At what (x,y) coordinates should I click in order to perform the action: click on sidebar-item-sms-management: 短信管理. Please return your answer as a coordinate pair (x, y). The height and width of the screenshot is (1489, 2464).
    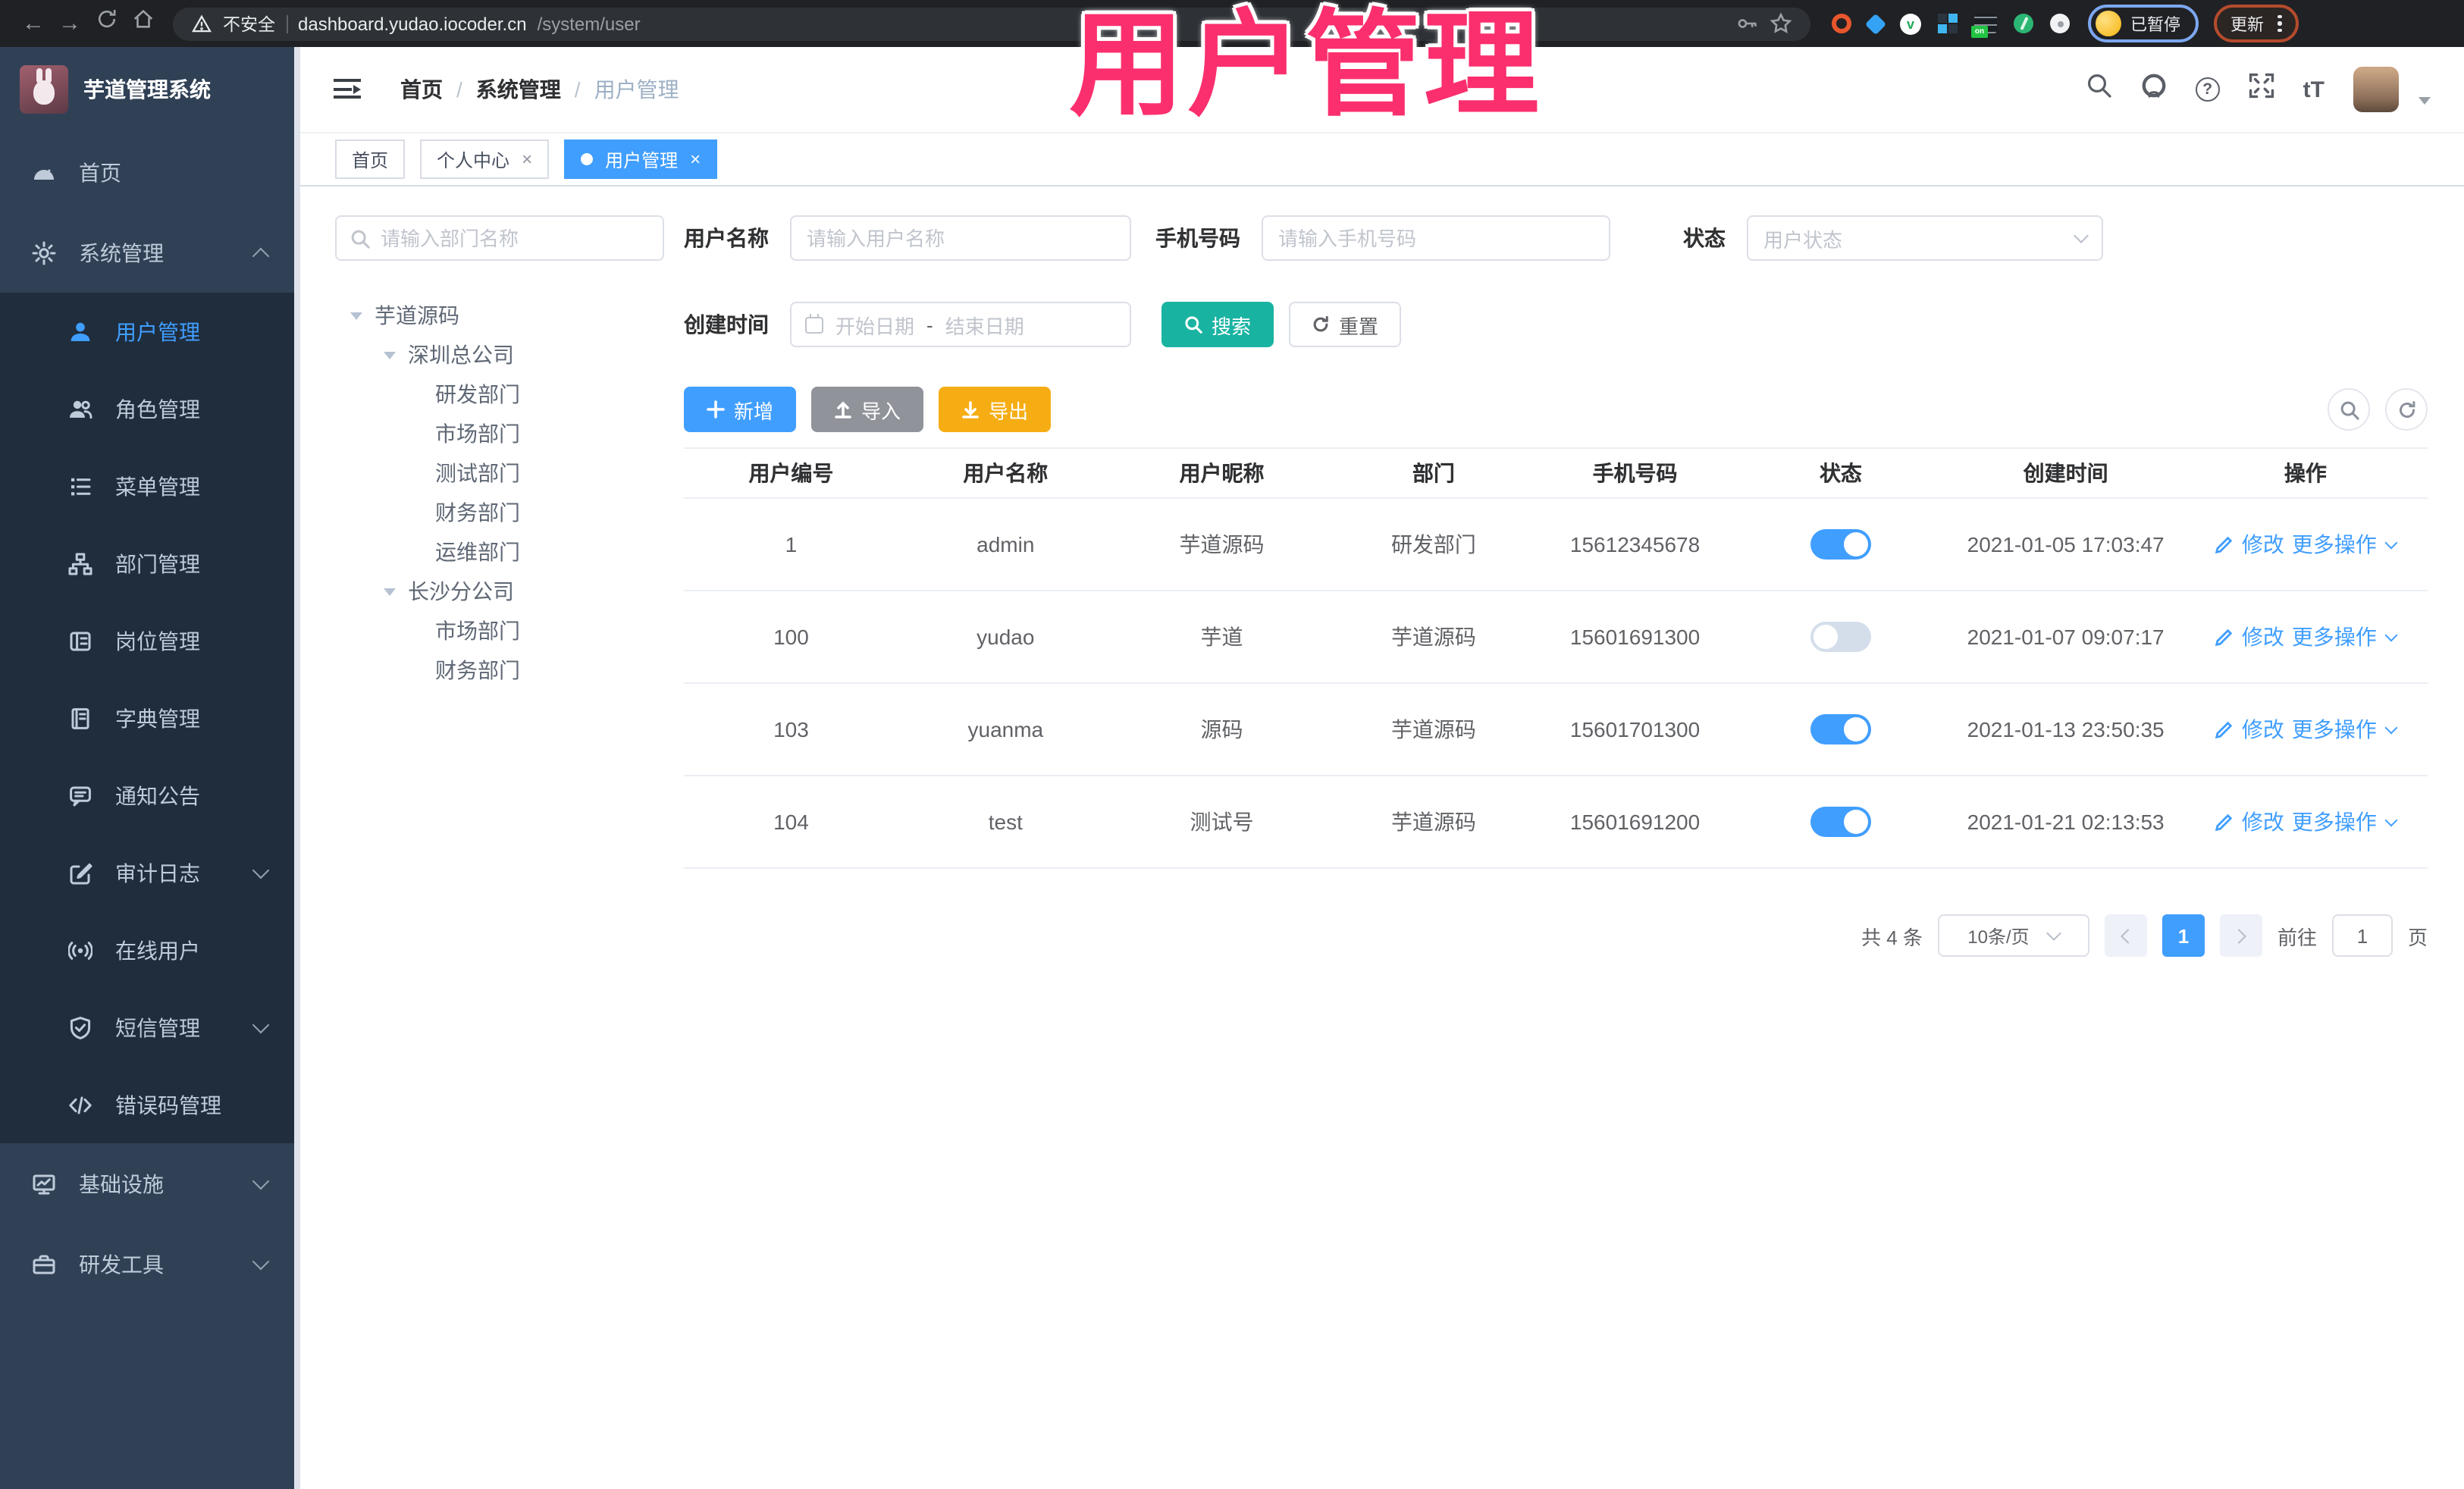
    Looking at the image, I should click on (150, 1027).